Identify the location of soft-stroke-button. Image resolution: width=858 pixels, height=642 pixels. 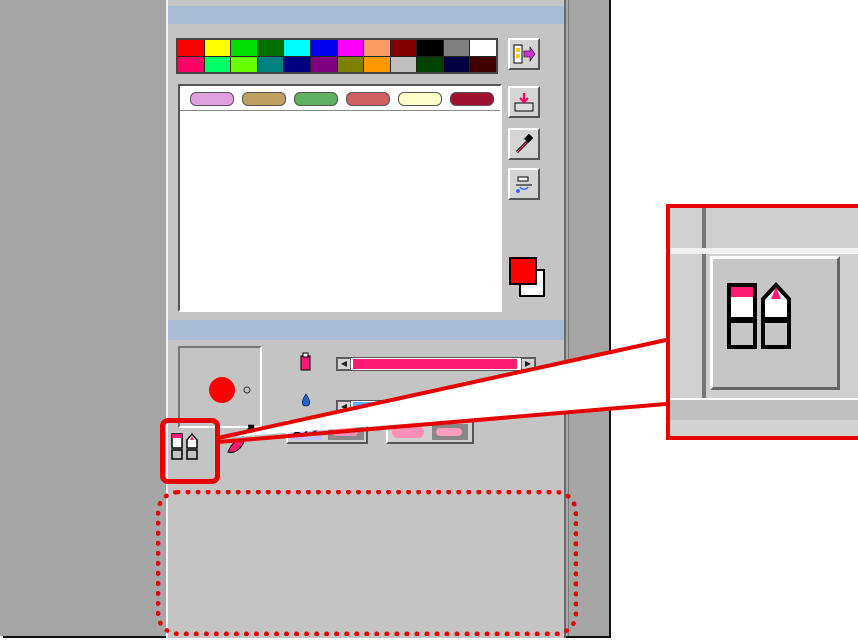
(408, 432).